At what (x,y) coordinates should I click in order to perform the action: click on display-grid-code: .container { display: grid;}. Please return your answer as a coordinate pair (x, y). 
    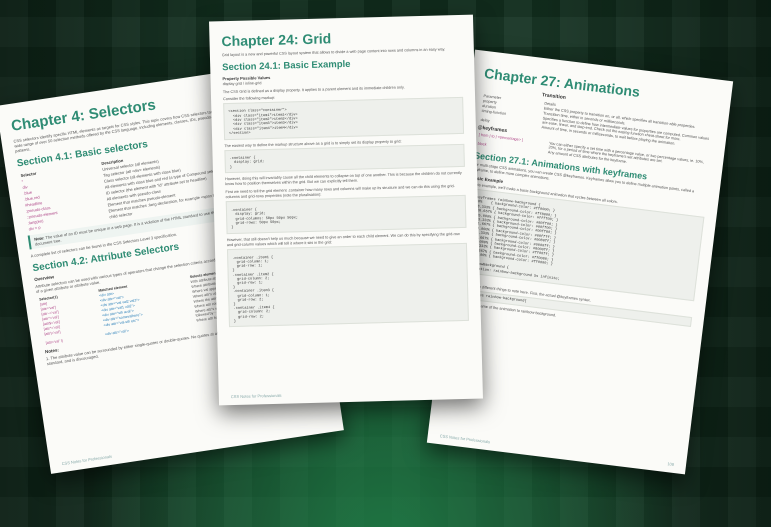
    Looking at the image, I should click on (344, 158).